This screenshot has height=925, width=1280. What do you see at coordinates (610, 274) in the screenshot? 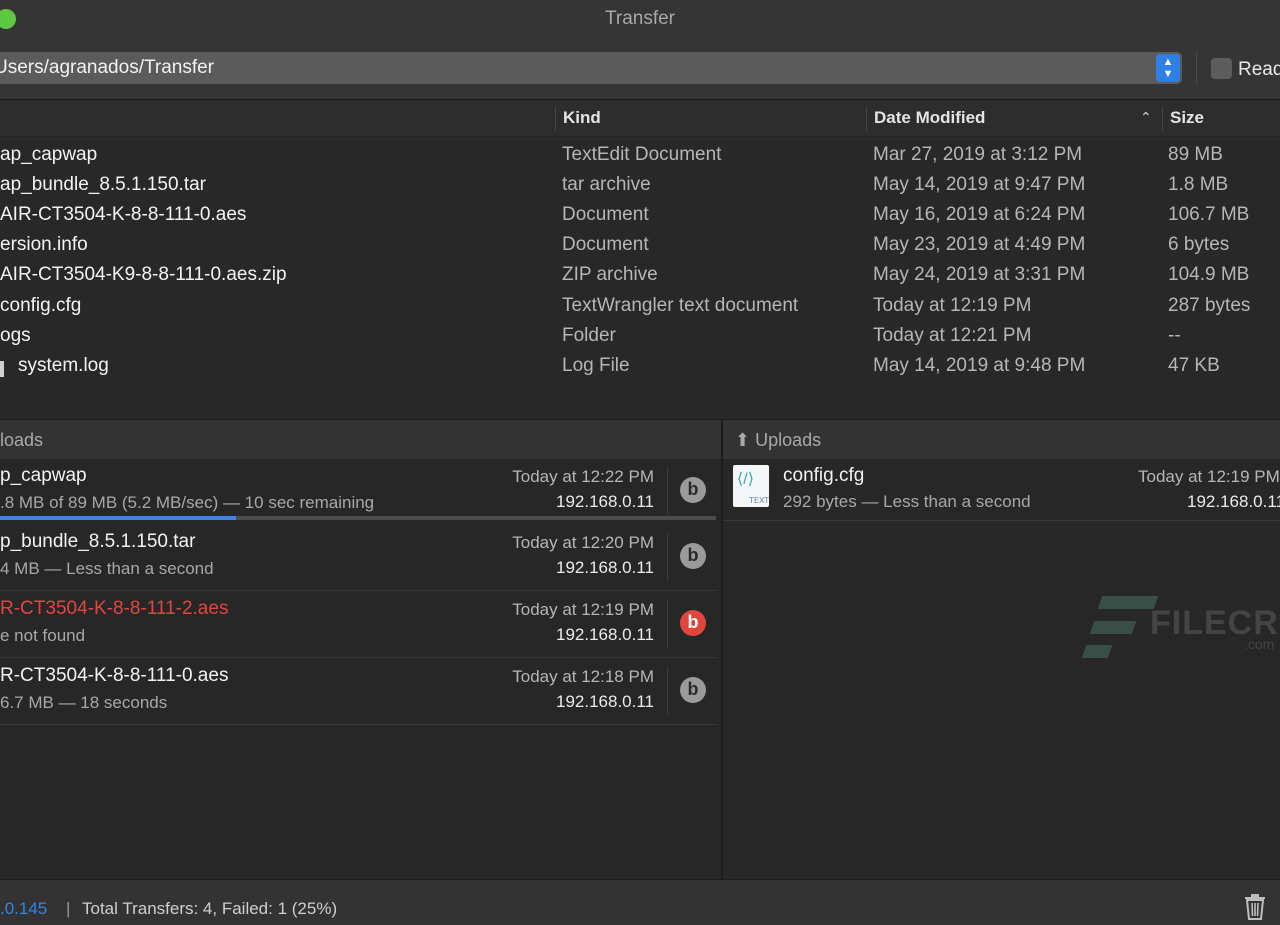
I see `file-kind: ZIP archive` at bounding box center [610, 274].